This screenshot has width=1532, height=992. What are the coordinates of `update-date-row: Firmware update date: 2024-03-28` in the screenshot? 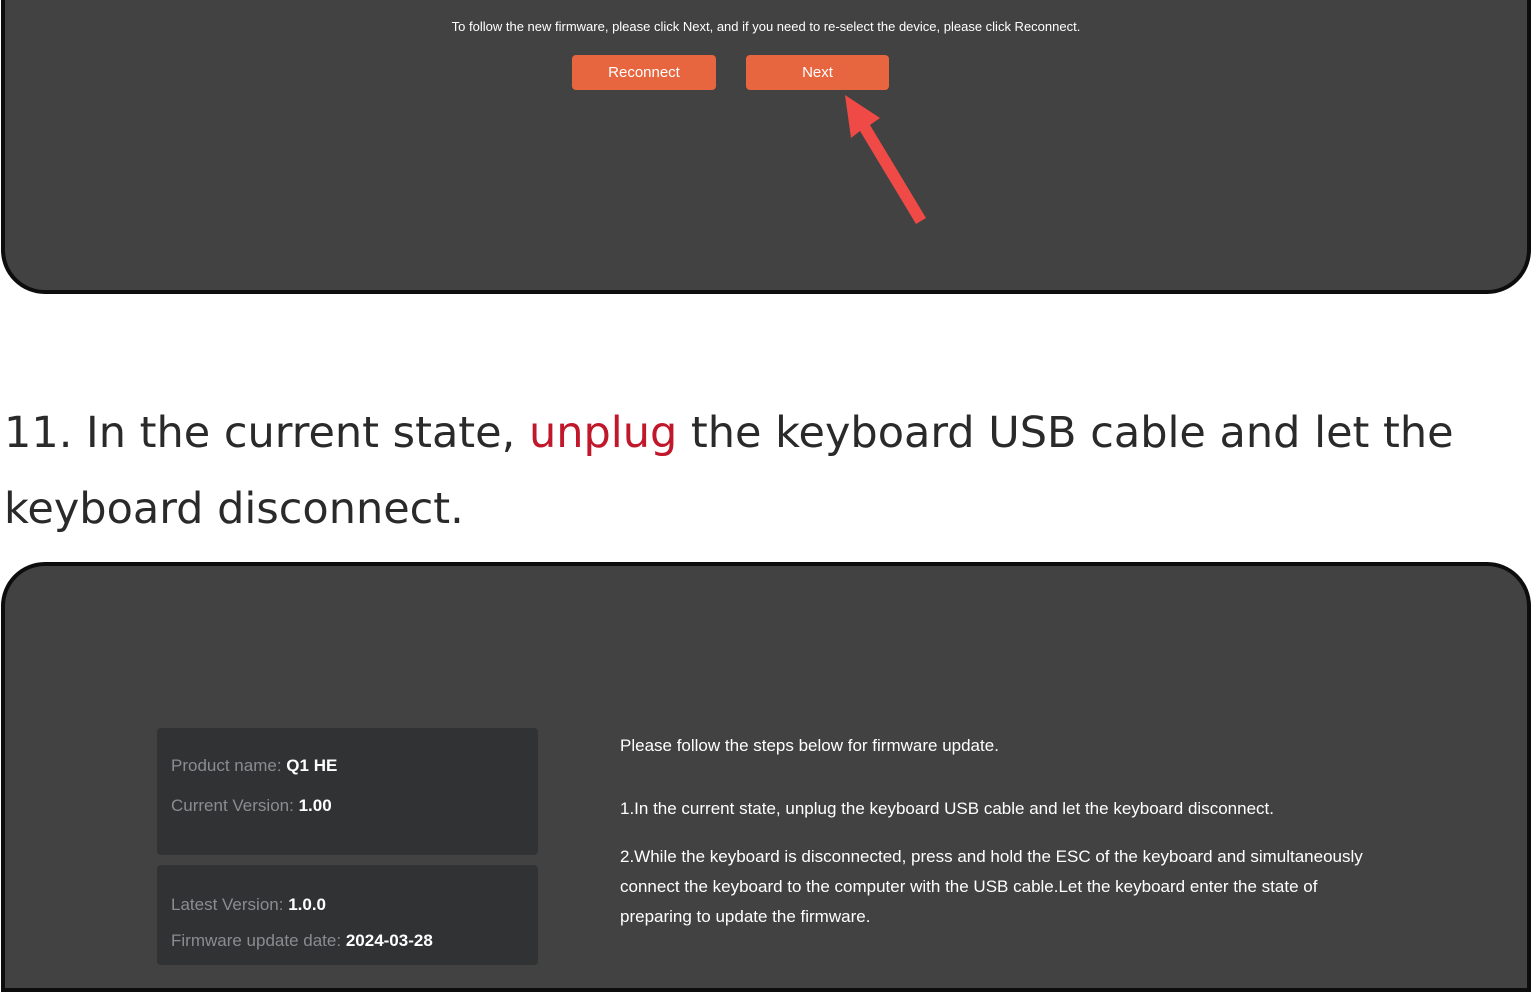 It's located at (302, 941).